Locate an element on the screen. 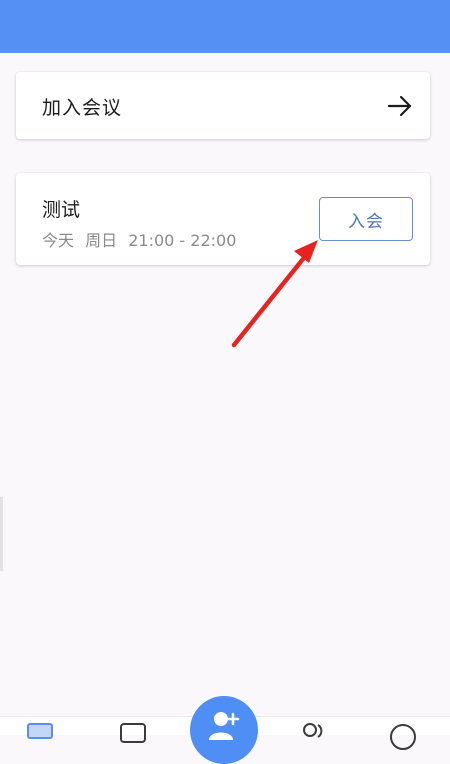 The width and height of the screenshot is (450, 764). arrow-right-icon is located at coordinates (399, 106).